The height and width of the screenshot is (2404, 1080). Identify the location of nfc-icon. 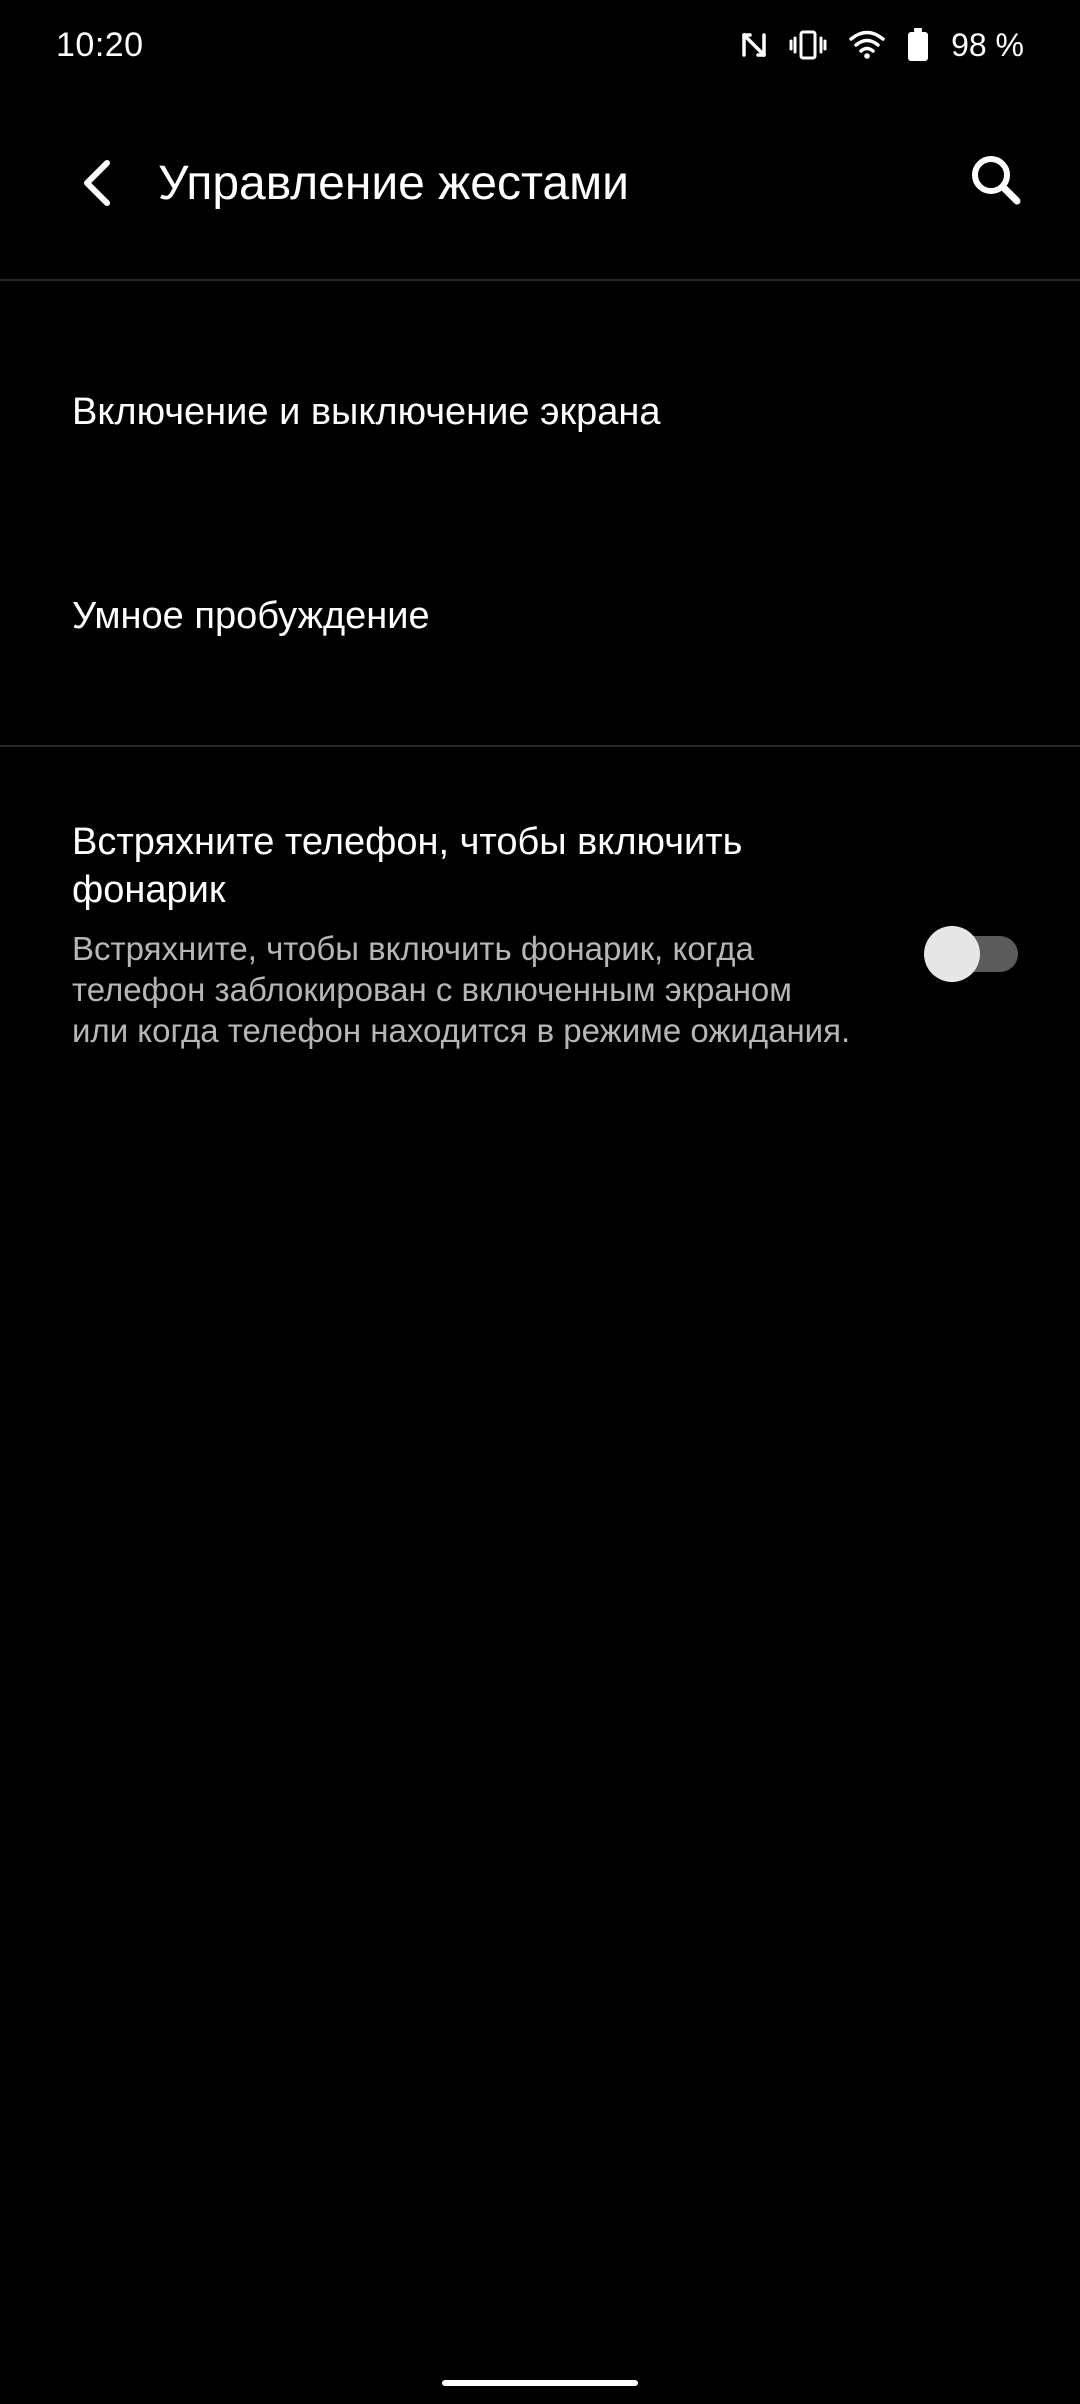
(754, 45).